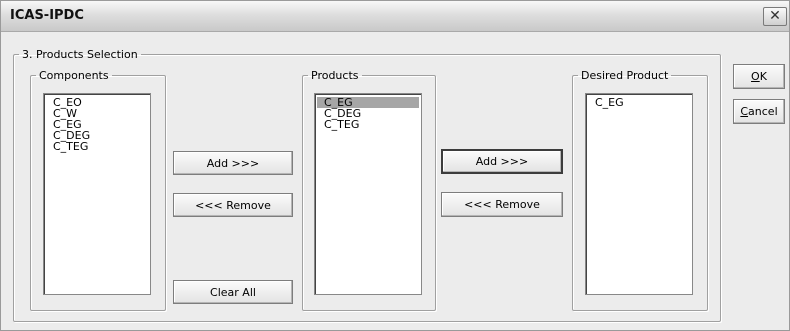 Image resolution: width=790 pixels, height=331 pixels. Describe the element at coordinates (47, 15) in the screenshot. I see `window-title: ICAS-IPDC` at that location.